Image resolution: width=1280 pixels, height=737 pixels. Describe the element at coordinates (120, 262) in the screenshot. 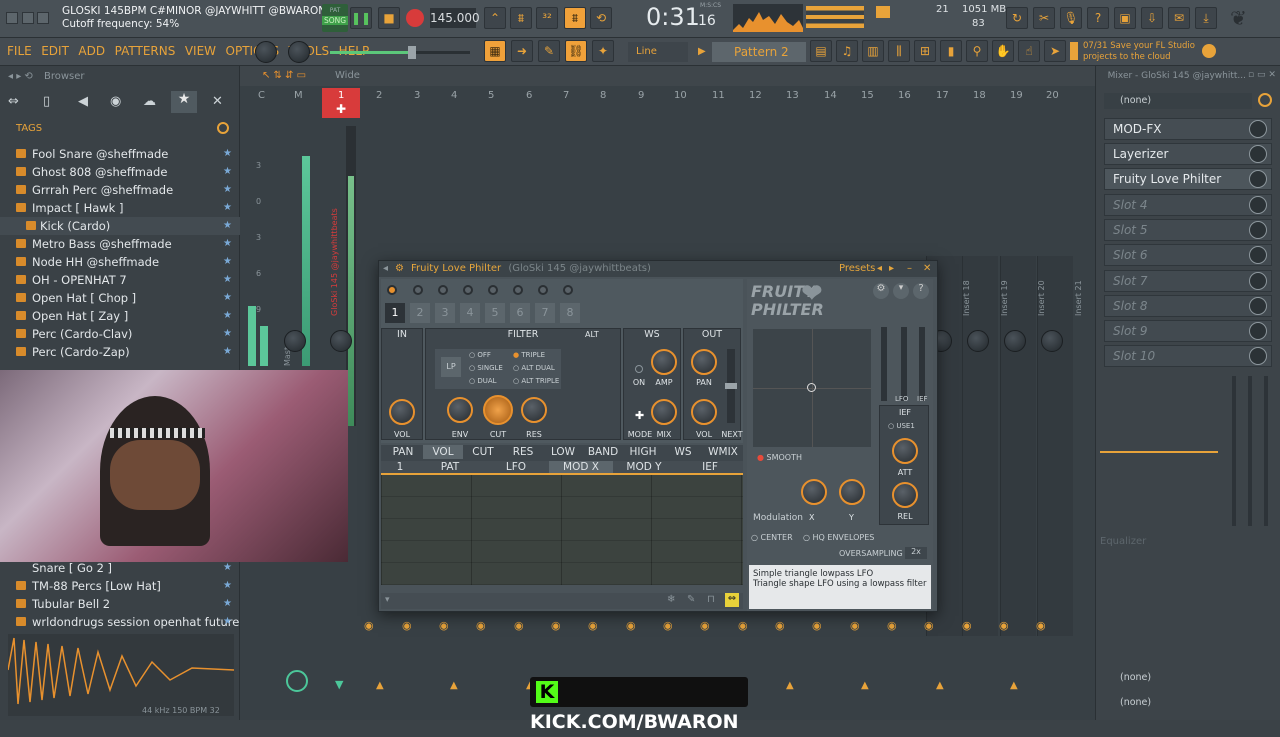

I see `list-item: Node HH @sheffmade ★` at that location.